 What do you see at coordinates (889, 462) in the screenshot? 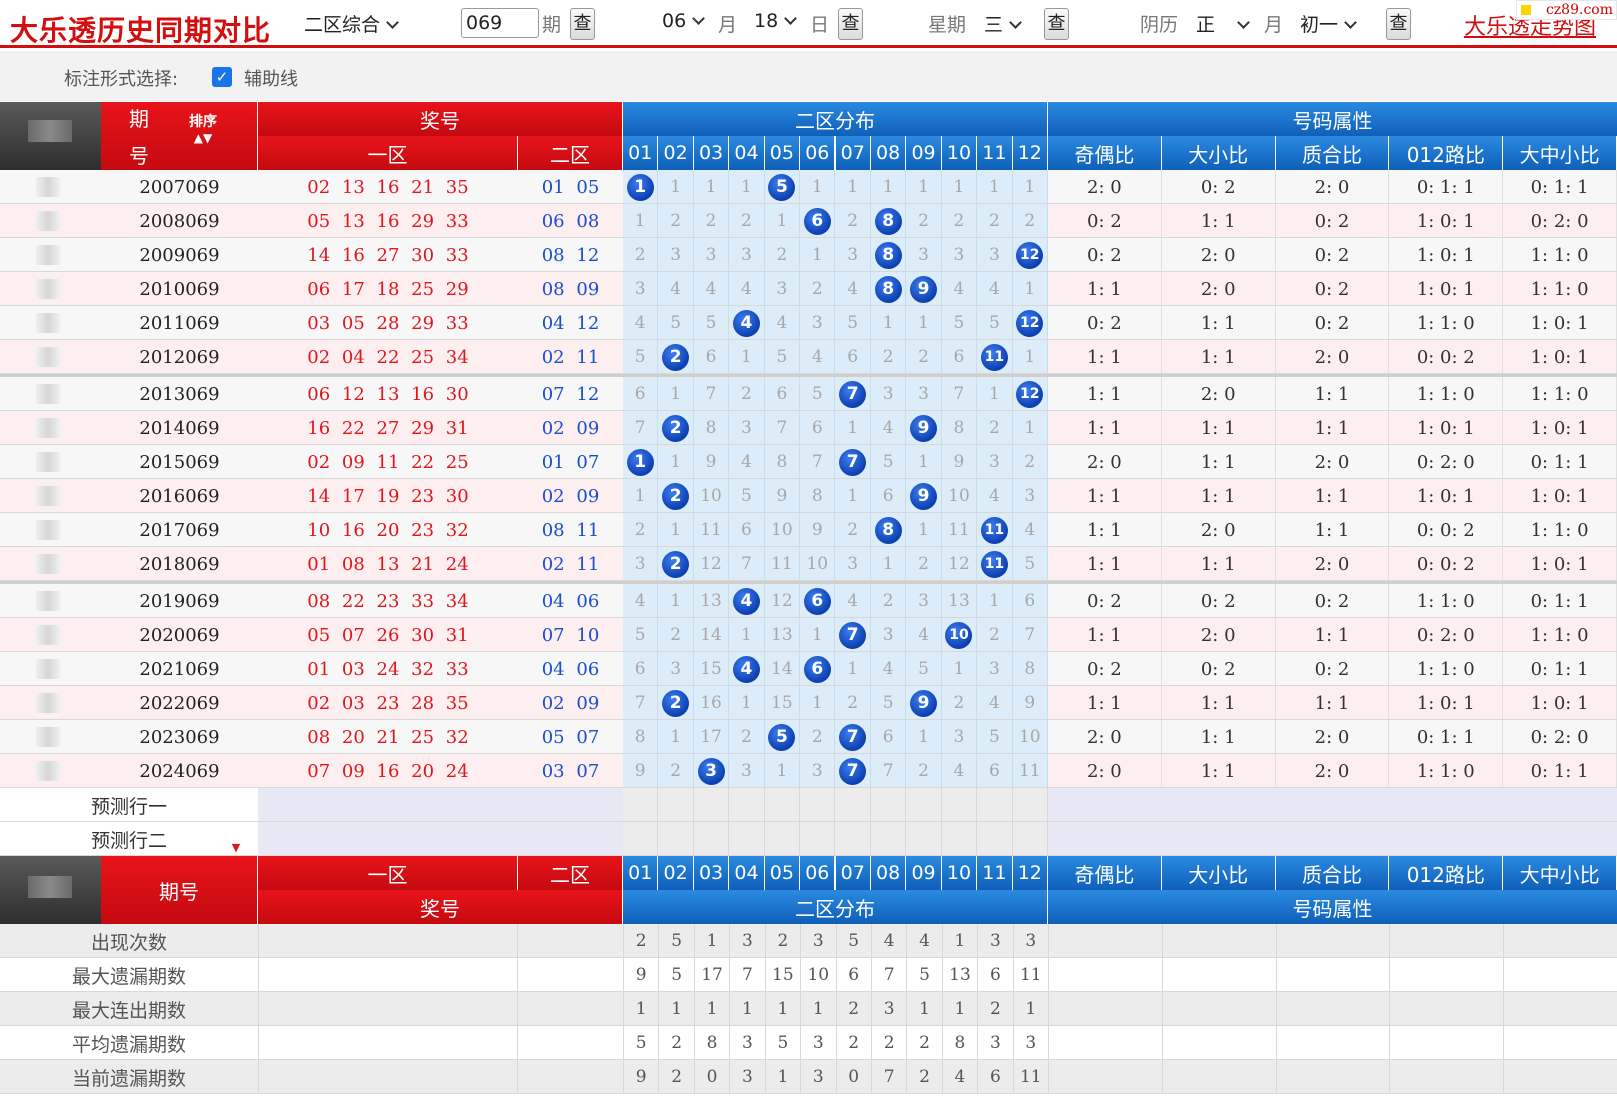
I see `dist-cell: 5` at bounding box center [889, 462].